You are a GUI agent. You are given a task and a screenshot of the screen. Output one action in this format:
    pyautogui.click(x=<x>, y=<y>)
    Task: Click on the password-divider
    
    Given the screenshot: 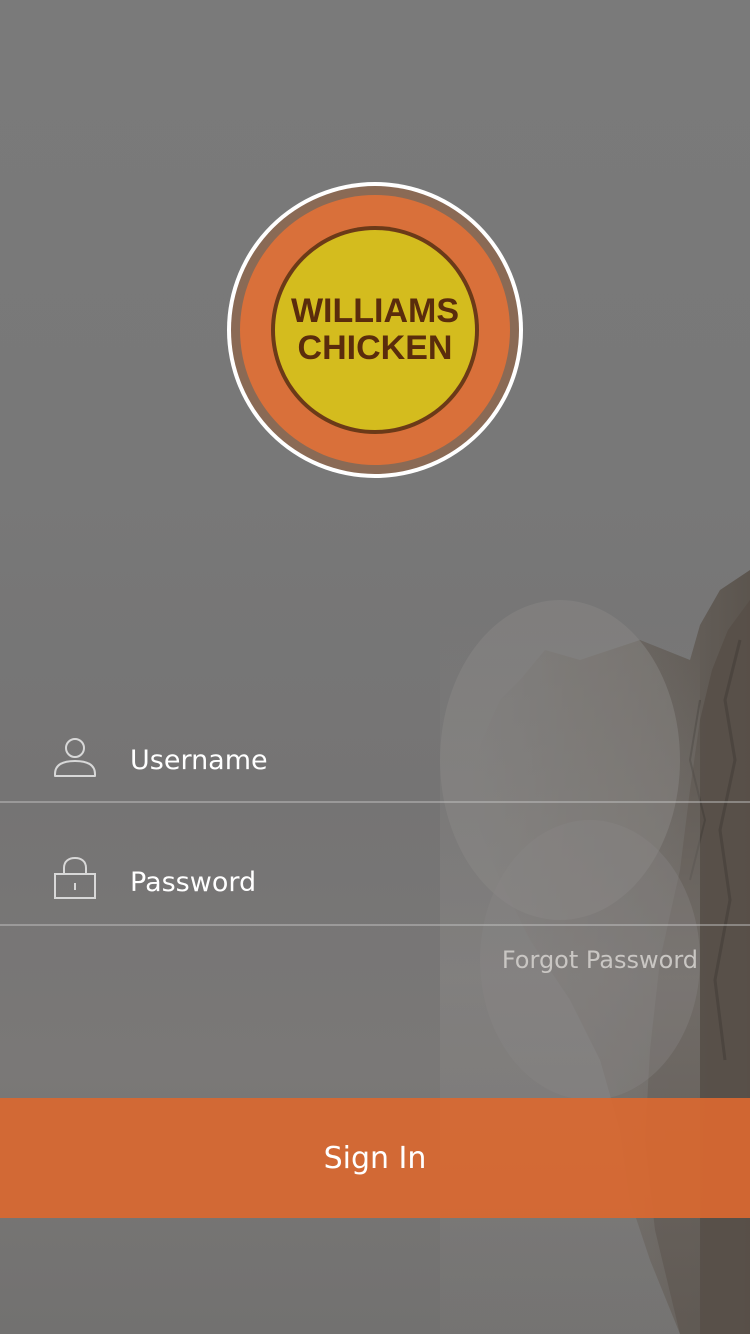 What is the action you would take?
    pyautogui.click(x=375, y=925)
    